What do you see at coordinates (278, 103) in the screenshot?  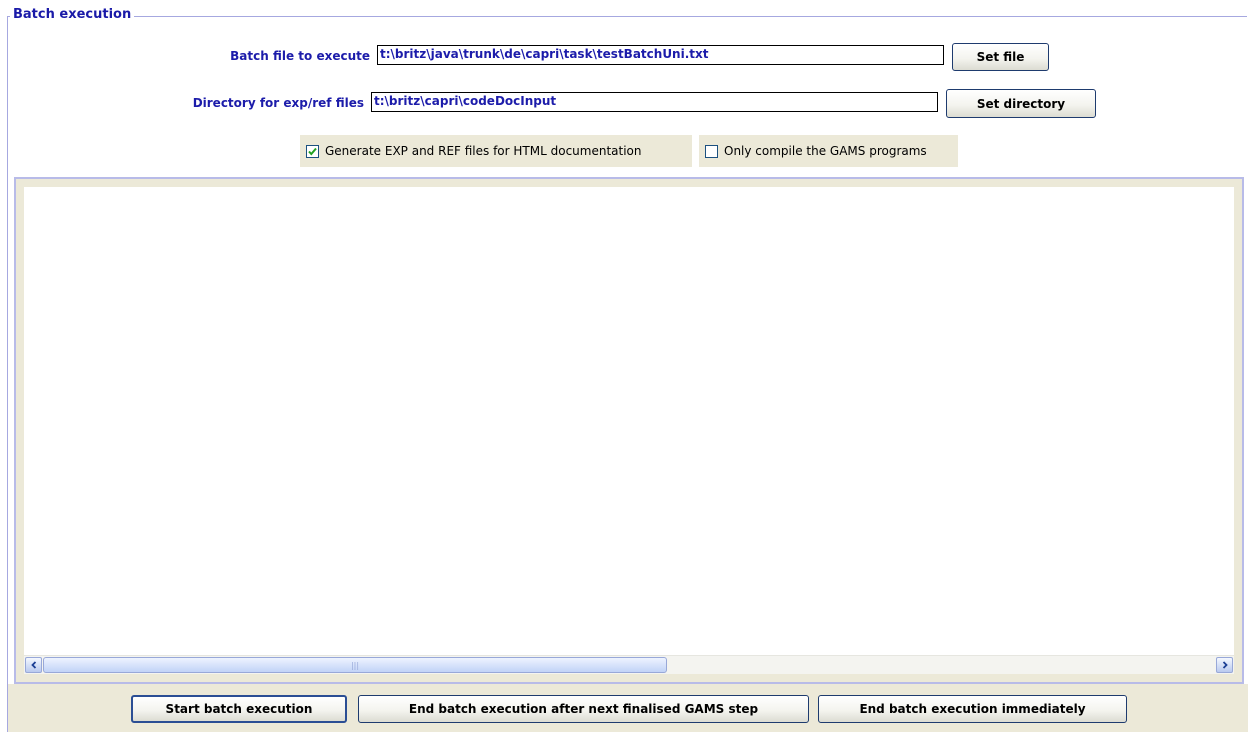 I see `directory-label: Directory for exp/ref files` at bounding box center [278, 103].